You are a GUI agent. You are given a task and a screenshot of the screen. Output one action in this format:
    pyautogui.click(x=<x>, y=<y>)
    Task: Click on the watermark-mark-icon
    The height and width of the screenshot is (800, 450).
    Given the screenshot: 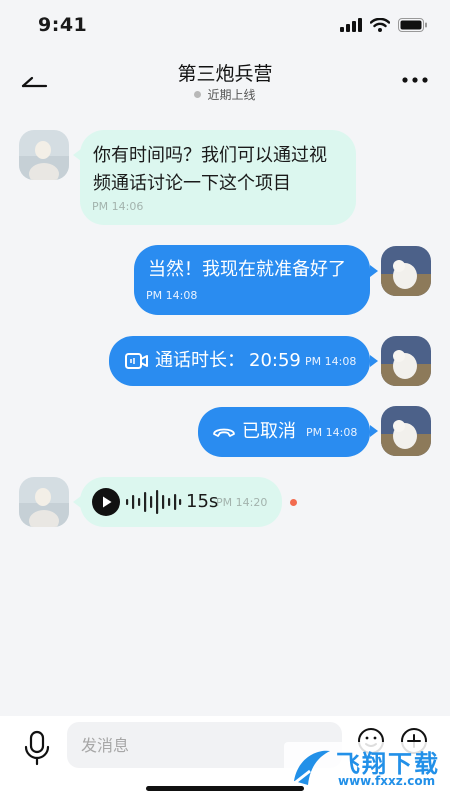 What is the action you would take?
    pyautogui.click(x=310, y=768)
    